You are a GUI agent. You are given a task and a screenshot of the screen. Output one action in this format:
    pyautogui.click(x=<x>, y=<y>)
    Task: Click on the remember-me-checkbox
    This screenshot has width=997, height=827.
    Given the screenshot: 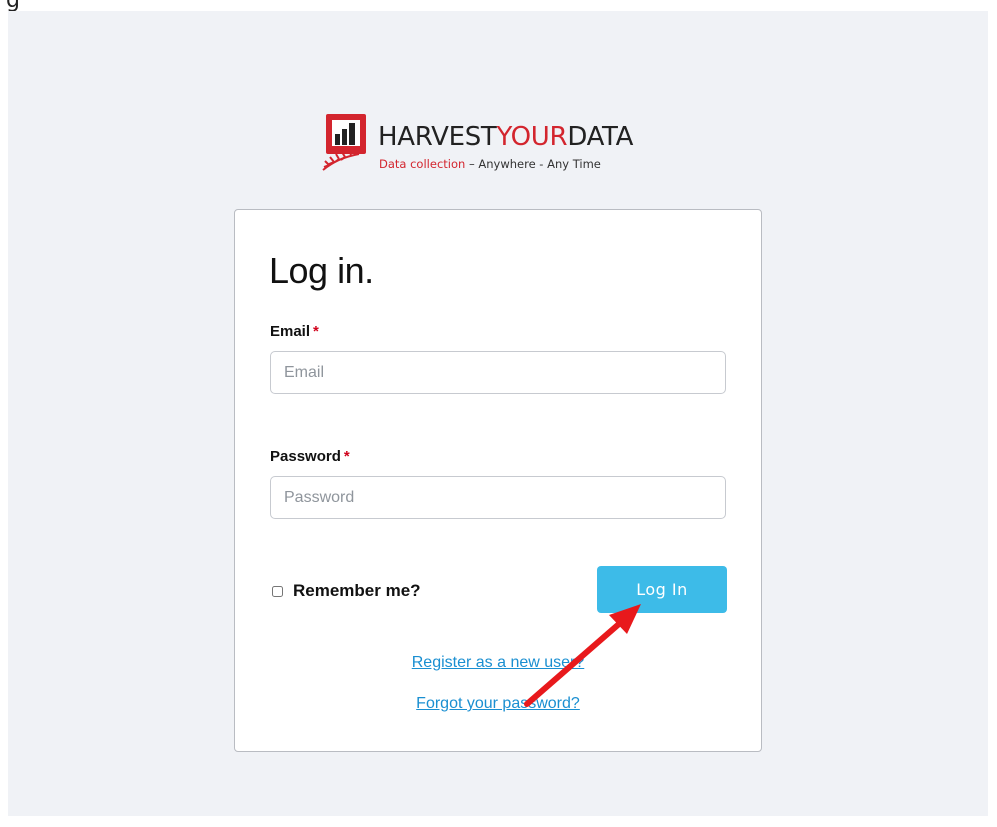 What is the action you would take?
    pyautogui.click(x=277, y=591)
    